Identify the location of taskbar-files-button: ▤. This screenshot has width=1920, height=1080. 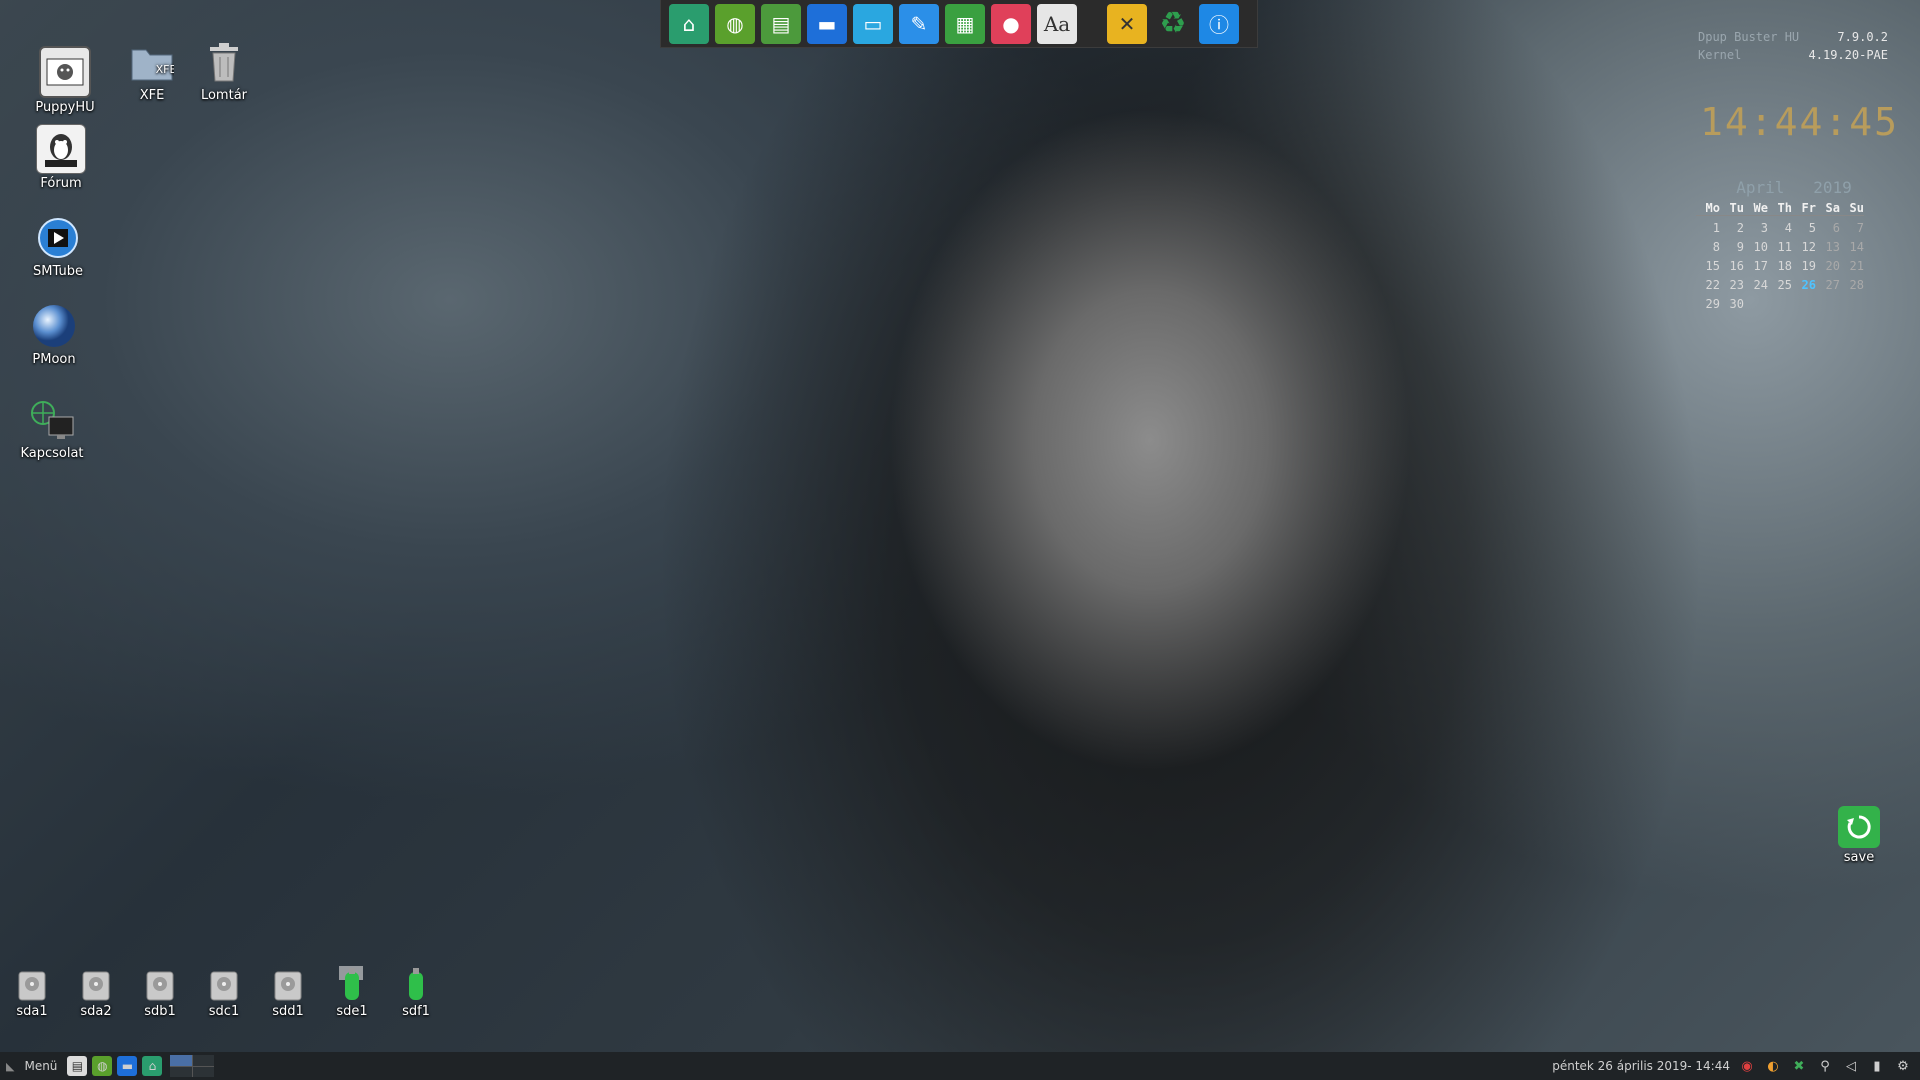
(77, 1066).